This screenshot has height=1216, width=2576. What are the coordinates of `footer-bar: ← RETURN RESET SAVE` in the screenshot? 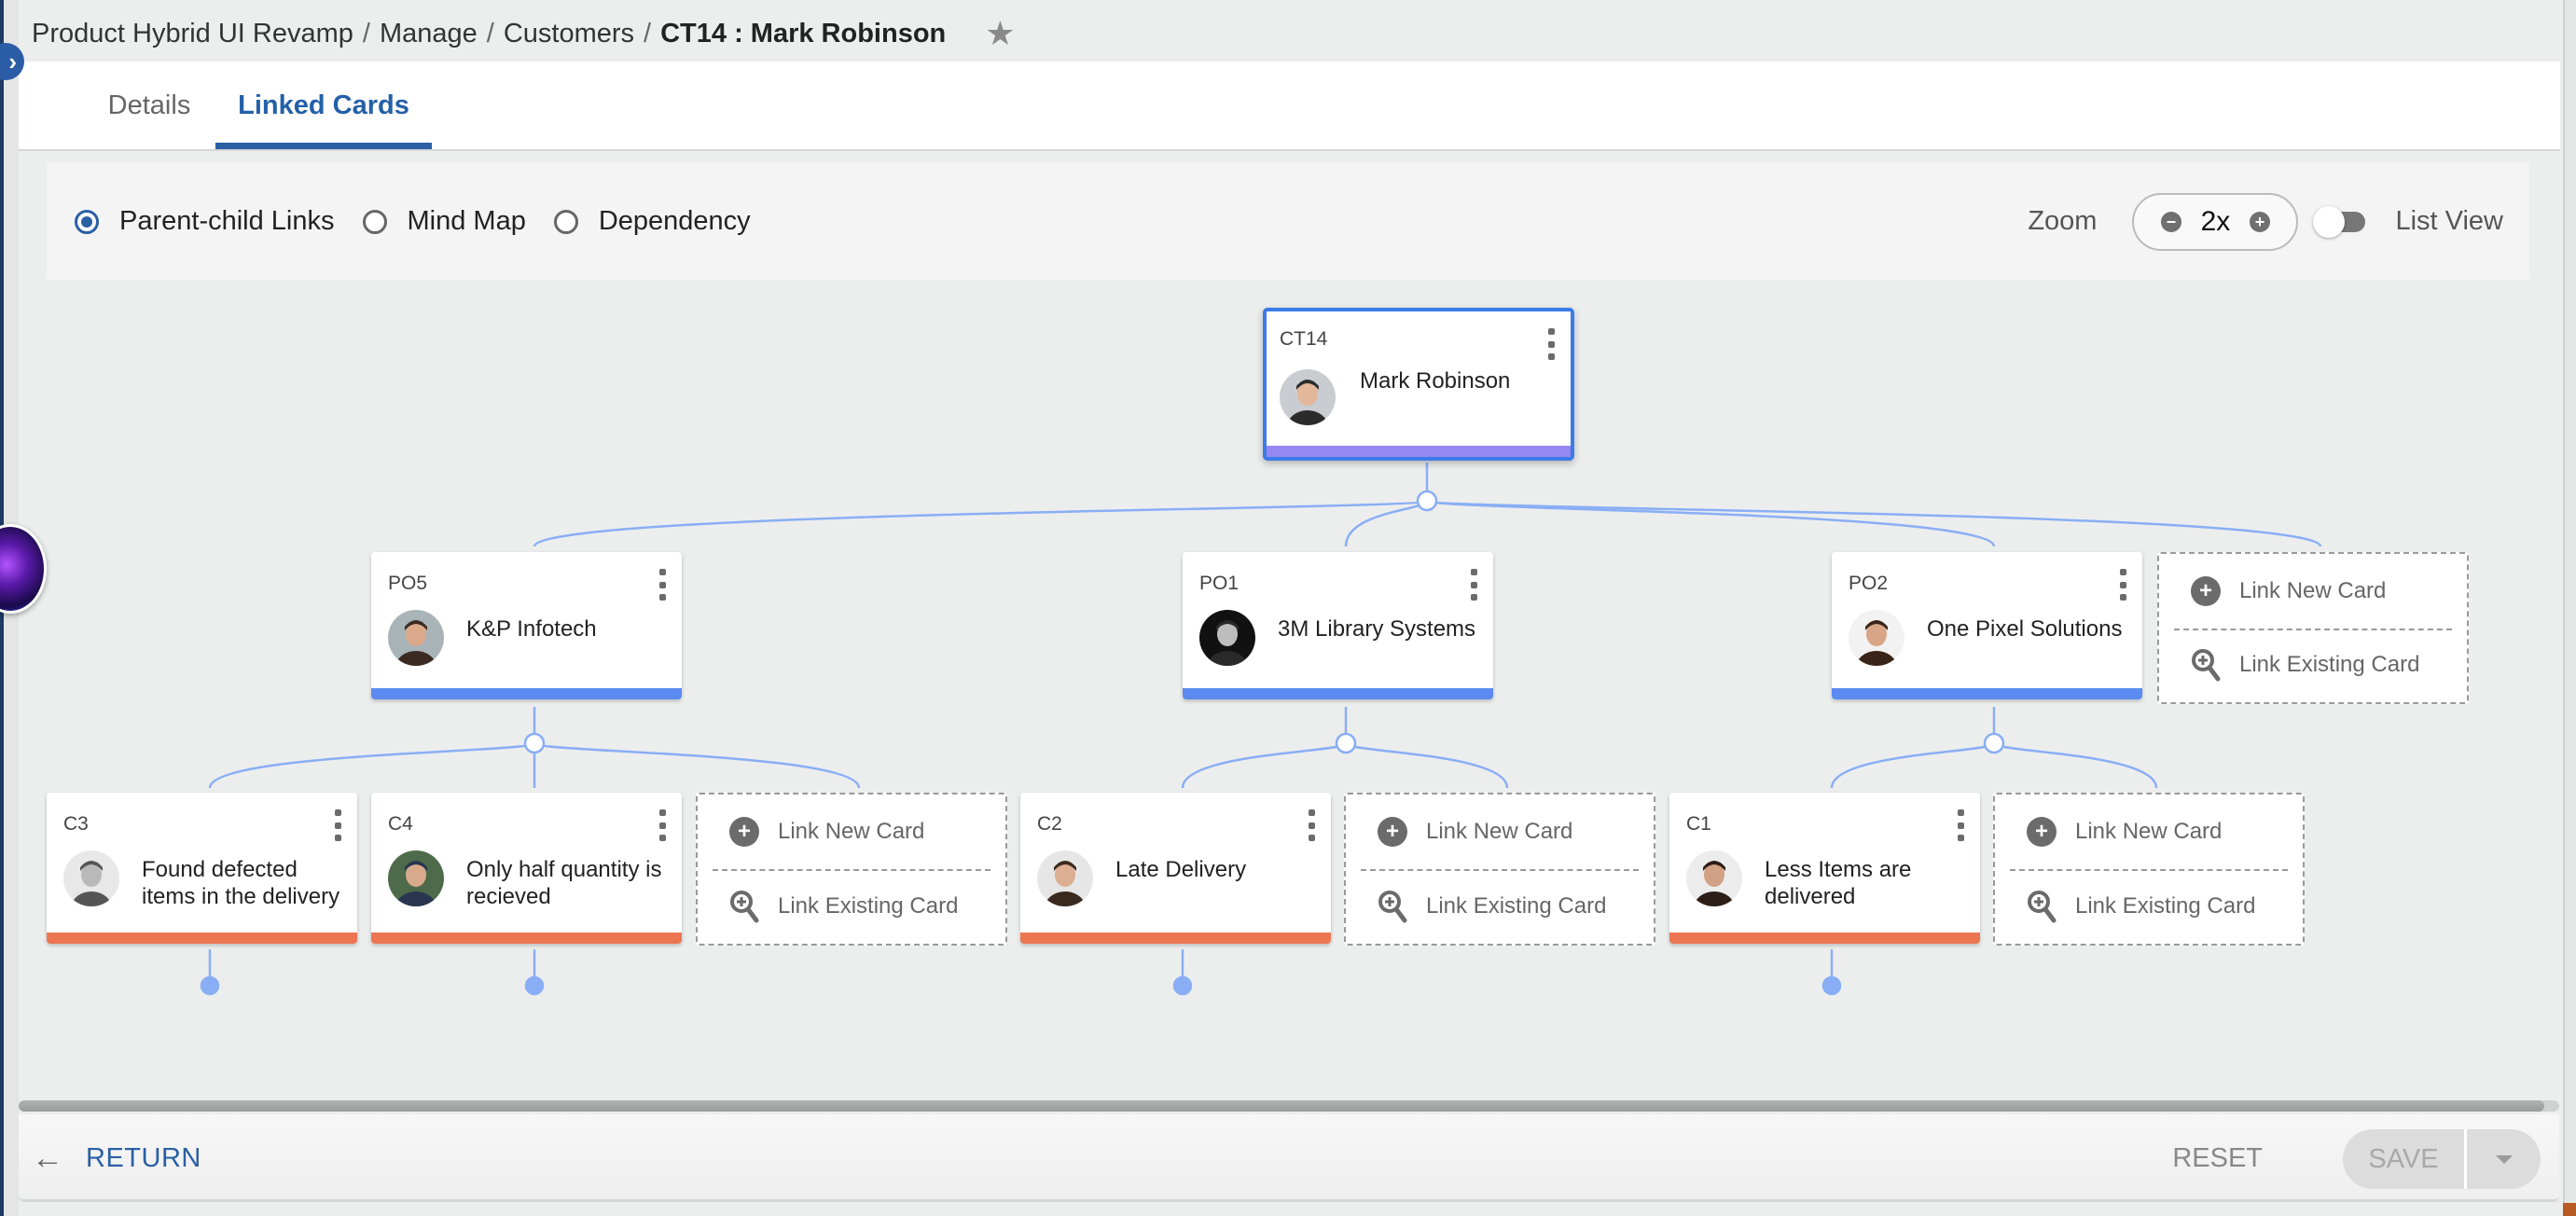 It's located at (1289, 1158).